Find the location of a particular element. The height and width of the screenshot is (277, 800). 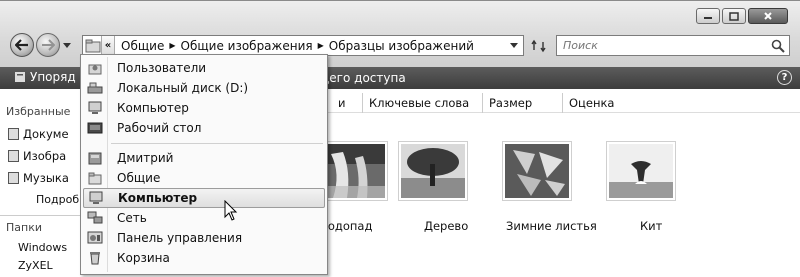

refresh-icon is located at coordinates (538, 46).